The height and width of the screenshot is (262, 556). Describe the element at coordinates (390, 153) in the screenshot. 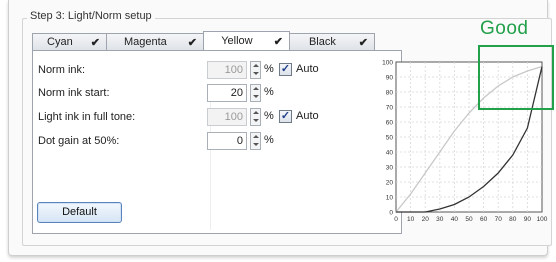

I see `y-tick-label: 40` at that location.